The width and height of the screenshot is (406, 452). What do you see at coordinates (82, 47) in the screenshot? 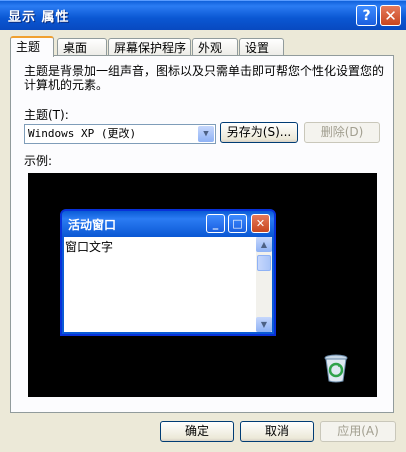
I see `tab-desktop: 桌面` at bounding box center [82, 47].